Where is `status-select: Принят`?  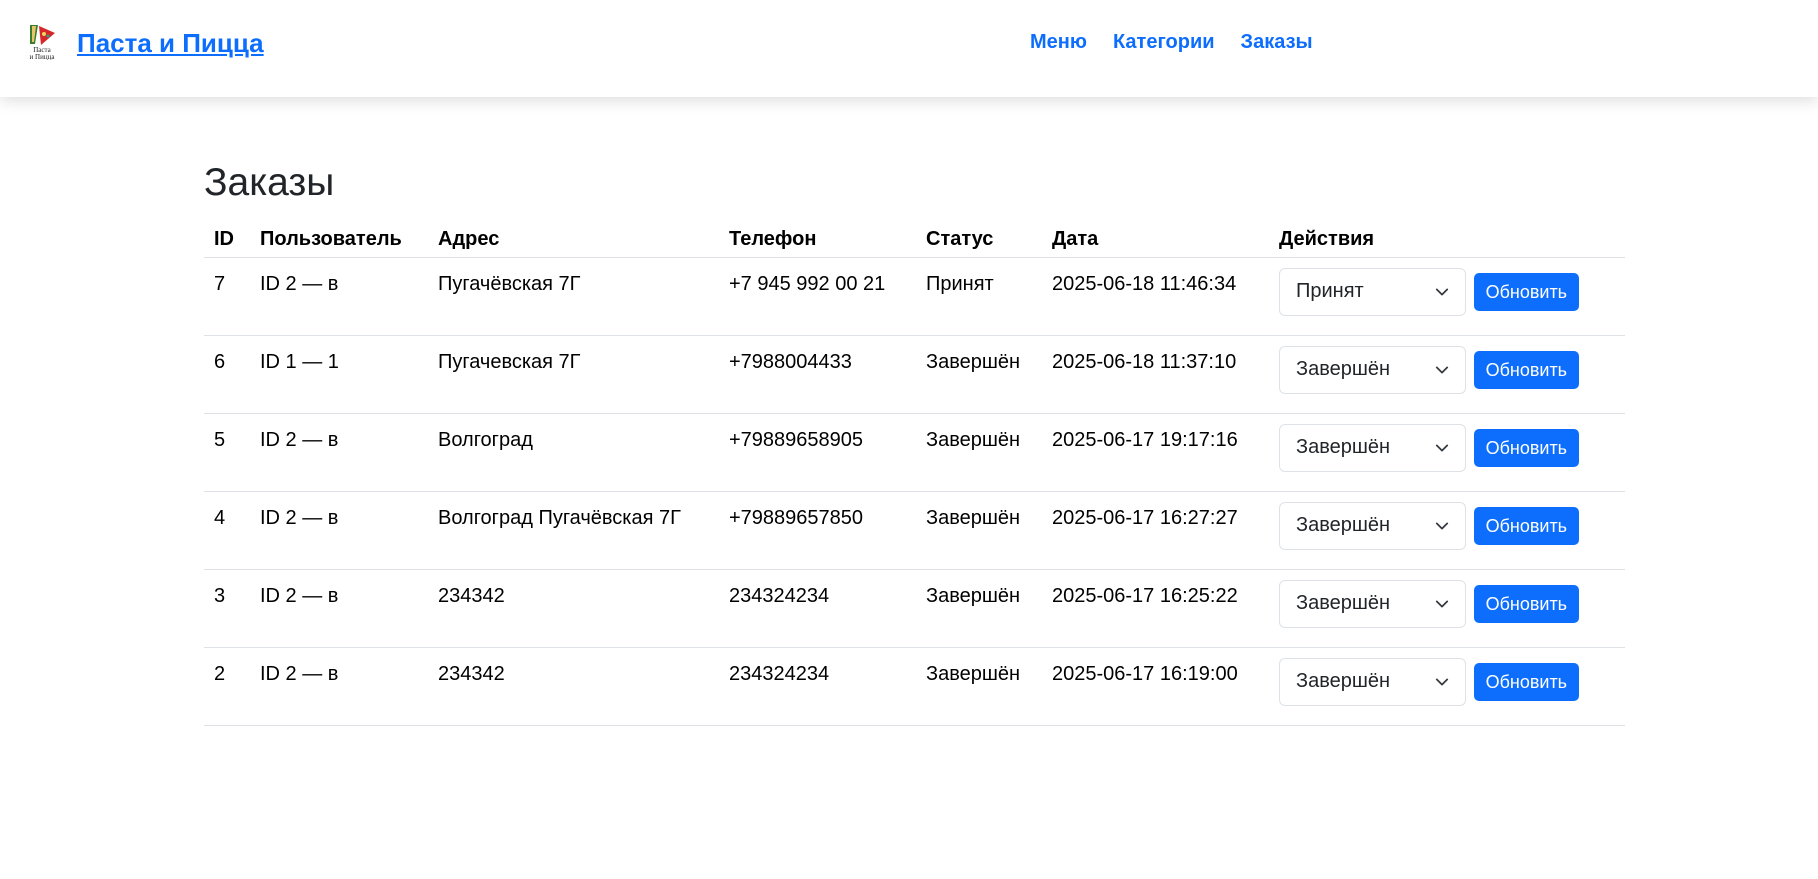
status-select: Принят is located at coordinates (1372, 291).